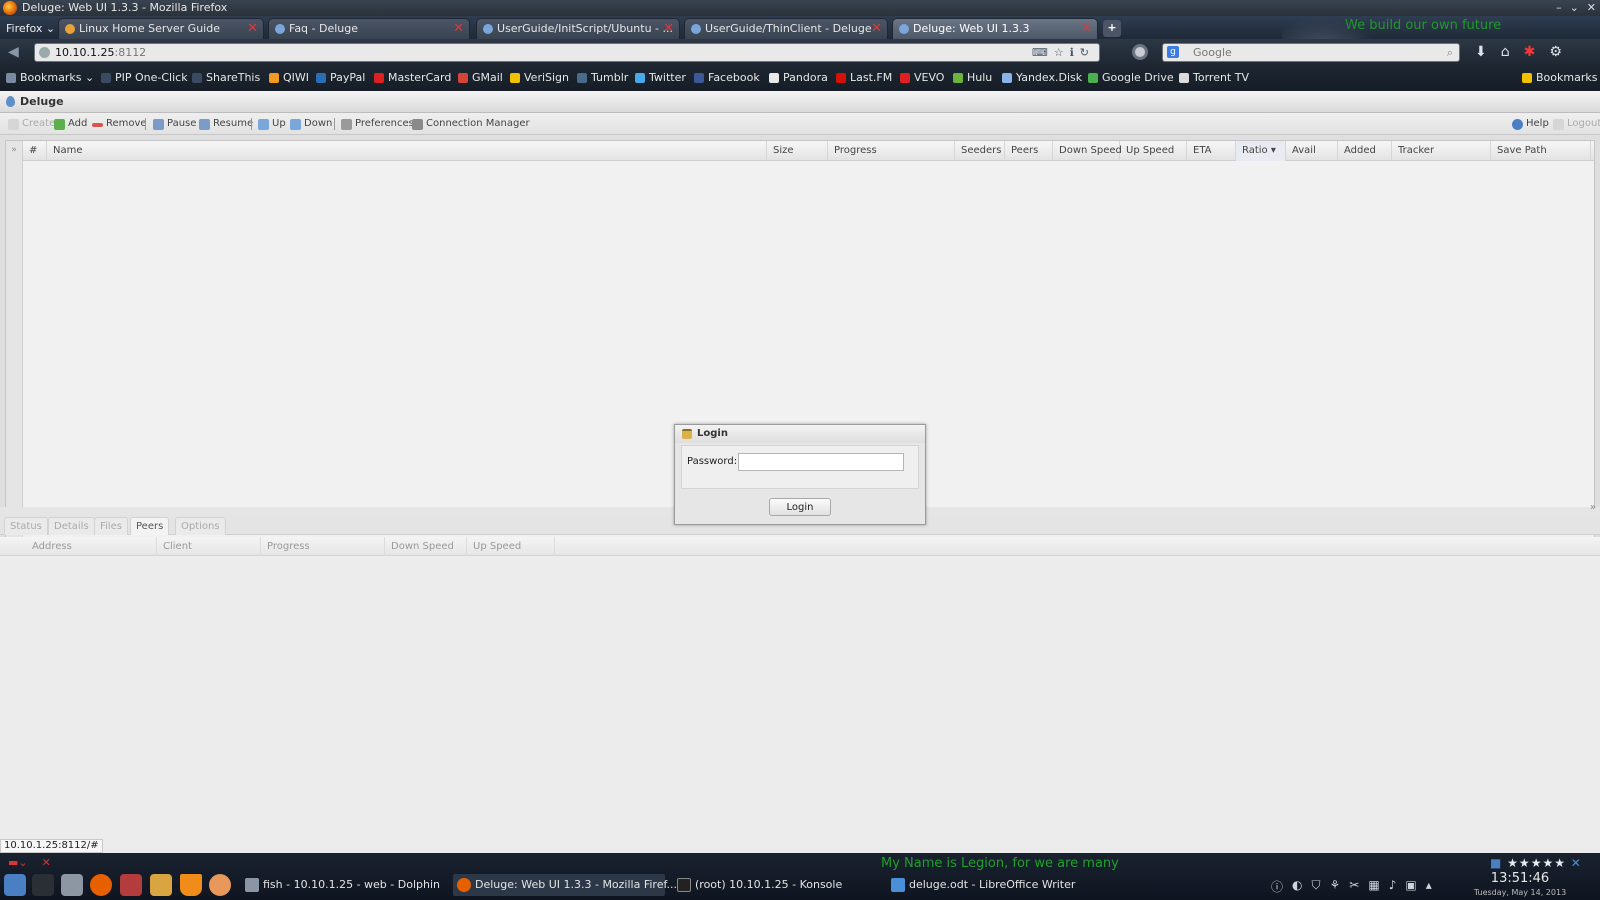 This screenshot has width=1600, height=900. I want to click on keyboard-layout-flag-icon: ▦, so click(1373, 886).